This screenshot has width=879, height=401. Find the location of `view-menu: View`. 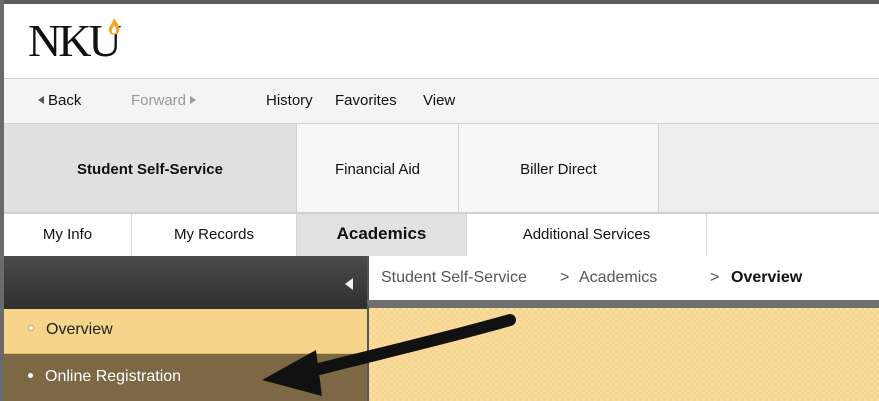

view-menu: View is located at coordinates (439, 100).